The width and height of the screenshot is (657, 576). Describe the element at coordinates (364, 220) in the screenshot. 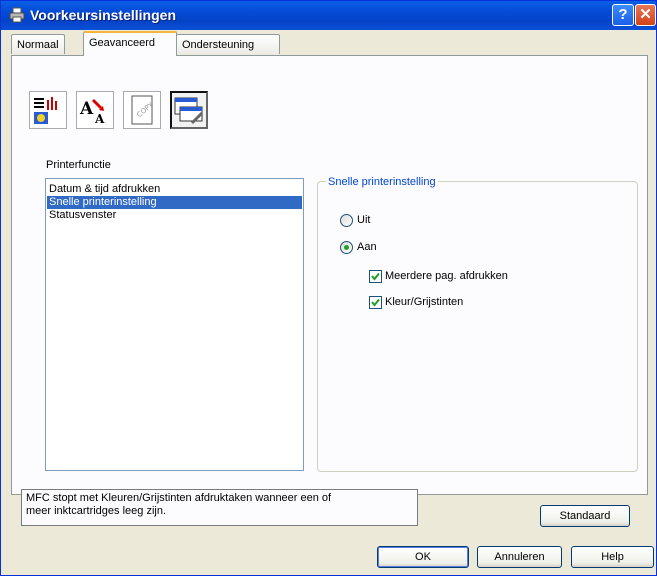

I see `uit-label: Uit` at that location.